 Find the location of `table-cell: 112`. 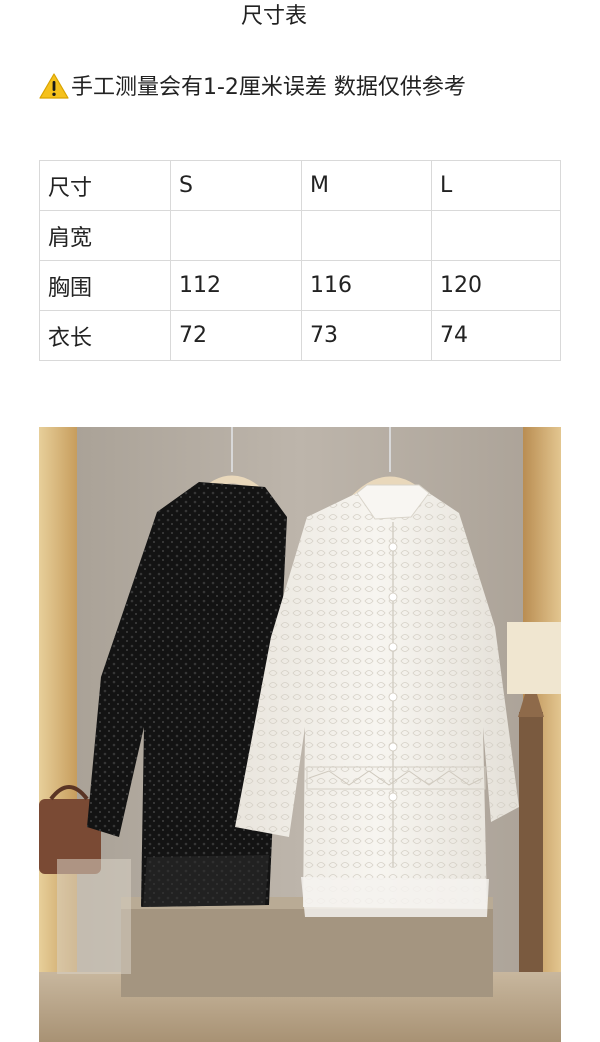

table-cell: 112 is located at coordinates (236, 285).